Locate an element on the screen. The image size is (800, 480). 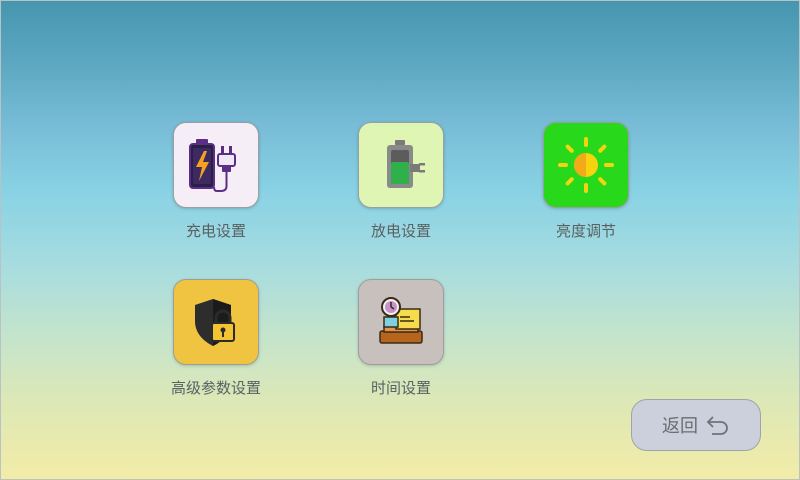
menu-item-advanced-settings: 高级参数设置 is located at coordinates (216, 338).